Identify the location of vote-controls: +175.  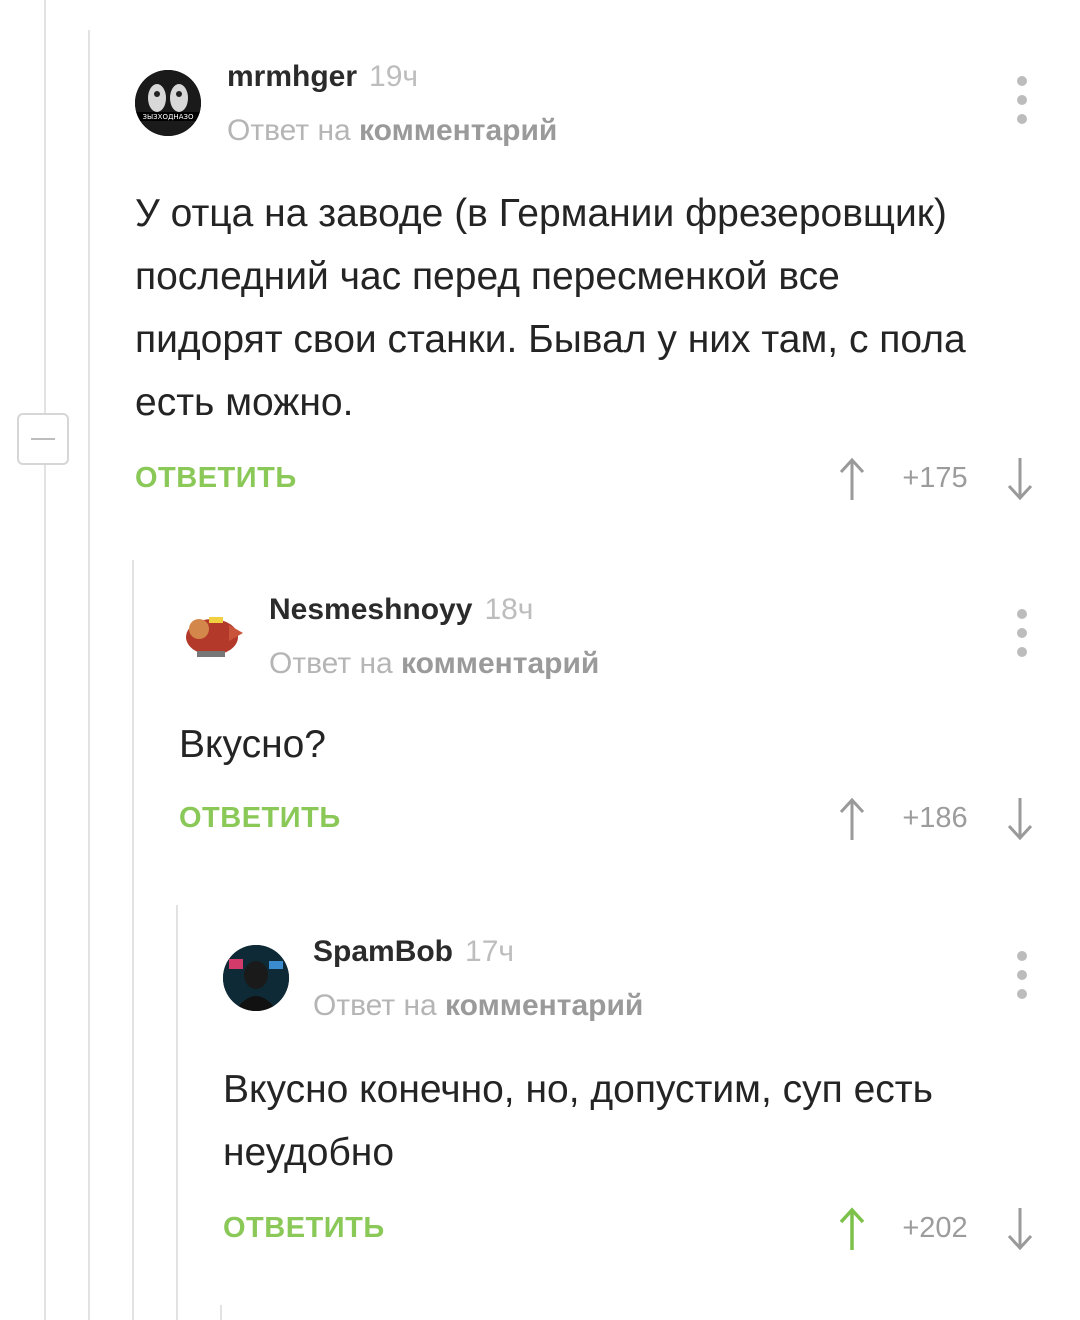
(940, 479).